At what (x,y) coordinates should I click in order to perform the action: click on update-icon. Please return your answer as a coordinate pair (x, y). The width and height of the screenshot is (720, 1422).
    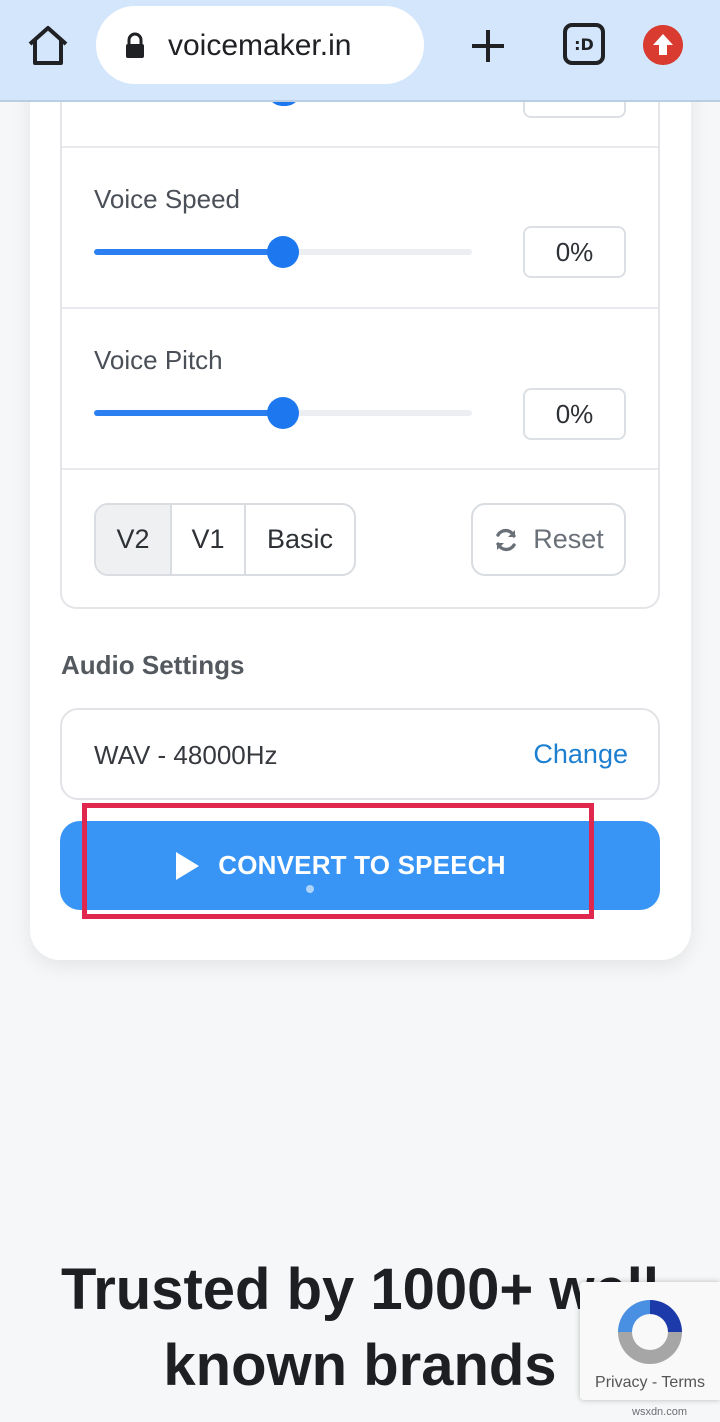
    Looking at the image, I should click on (663, 45).